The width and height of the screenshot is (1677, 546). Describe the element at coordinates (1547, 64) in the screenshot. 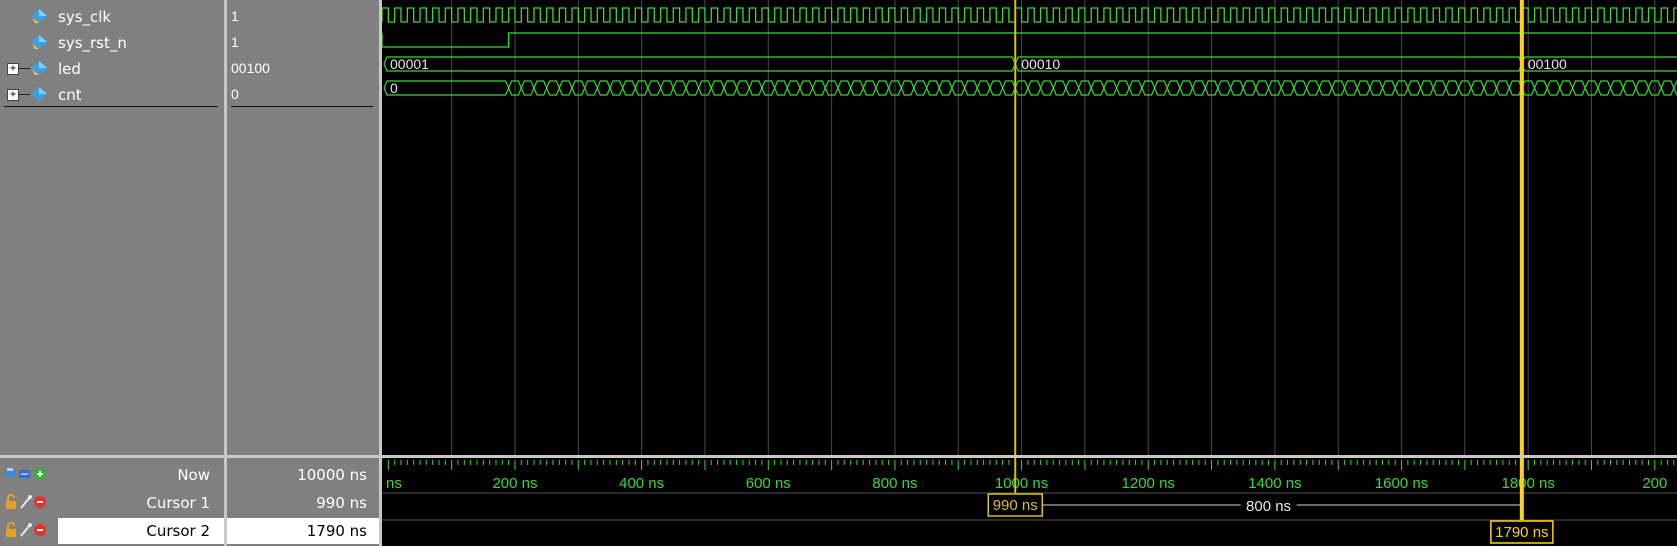

I see `bus-value: 00100` at that location.